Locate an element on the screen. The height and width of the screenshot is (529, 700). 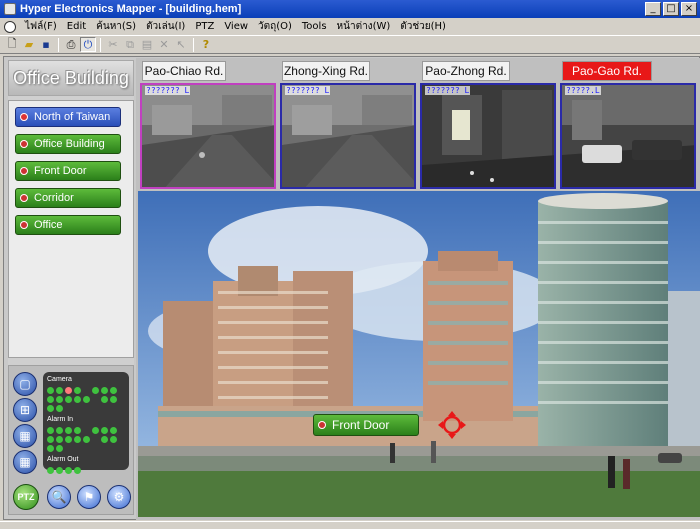
print-icon: ⎙ is located at coordinates (71, 44).